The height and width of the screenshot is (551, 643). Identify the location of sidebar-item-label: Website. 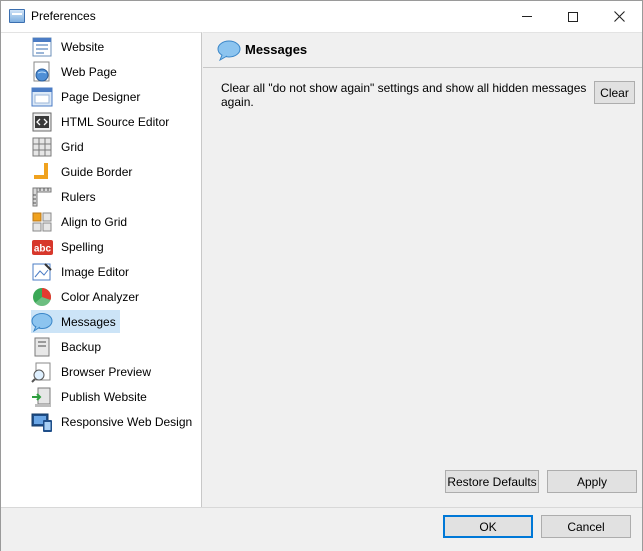
(83, 46).